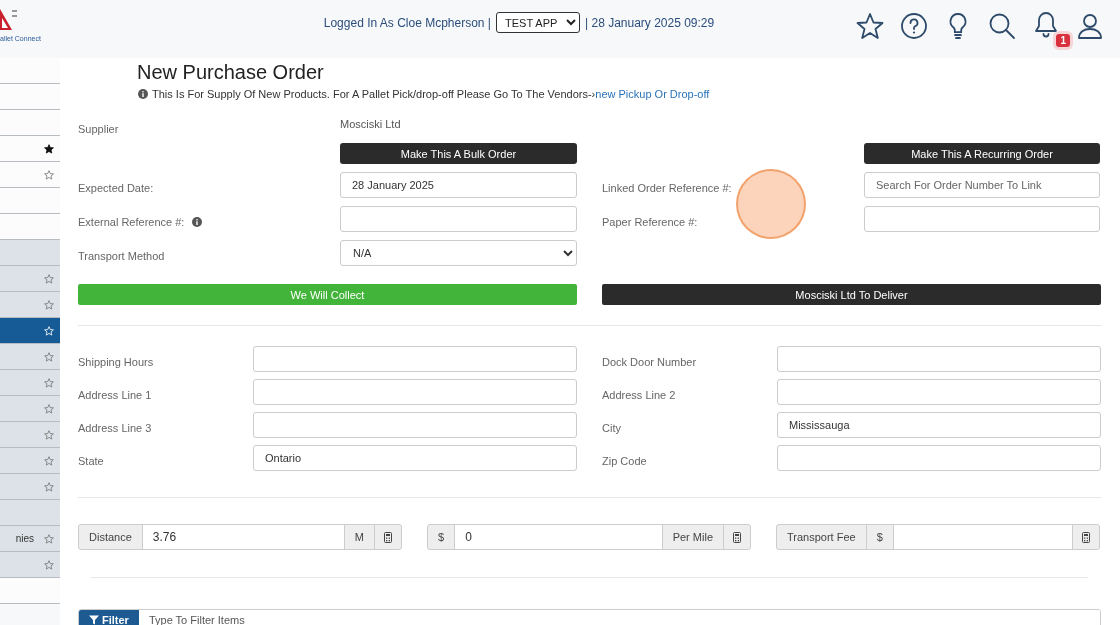 This screenshot has width=1120, height=625. What do you see at coordinates (821, 537) in the screenshot?
I see `input-addon: Transport Fee` at bounding box center [821, 537].